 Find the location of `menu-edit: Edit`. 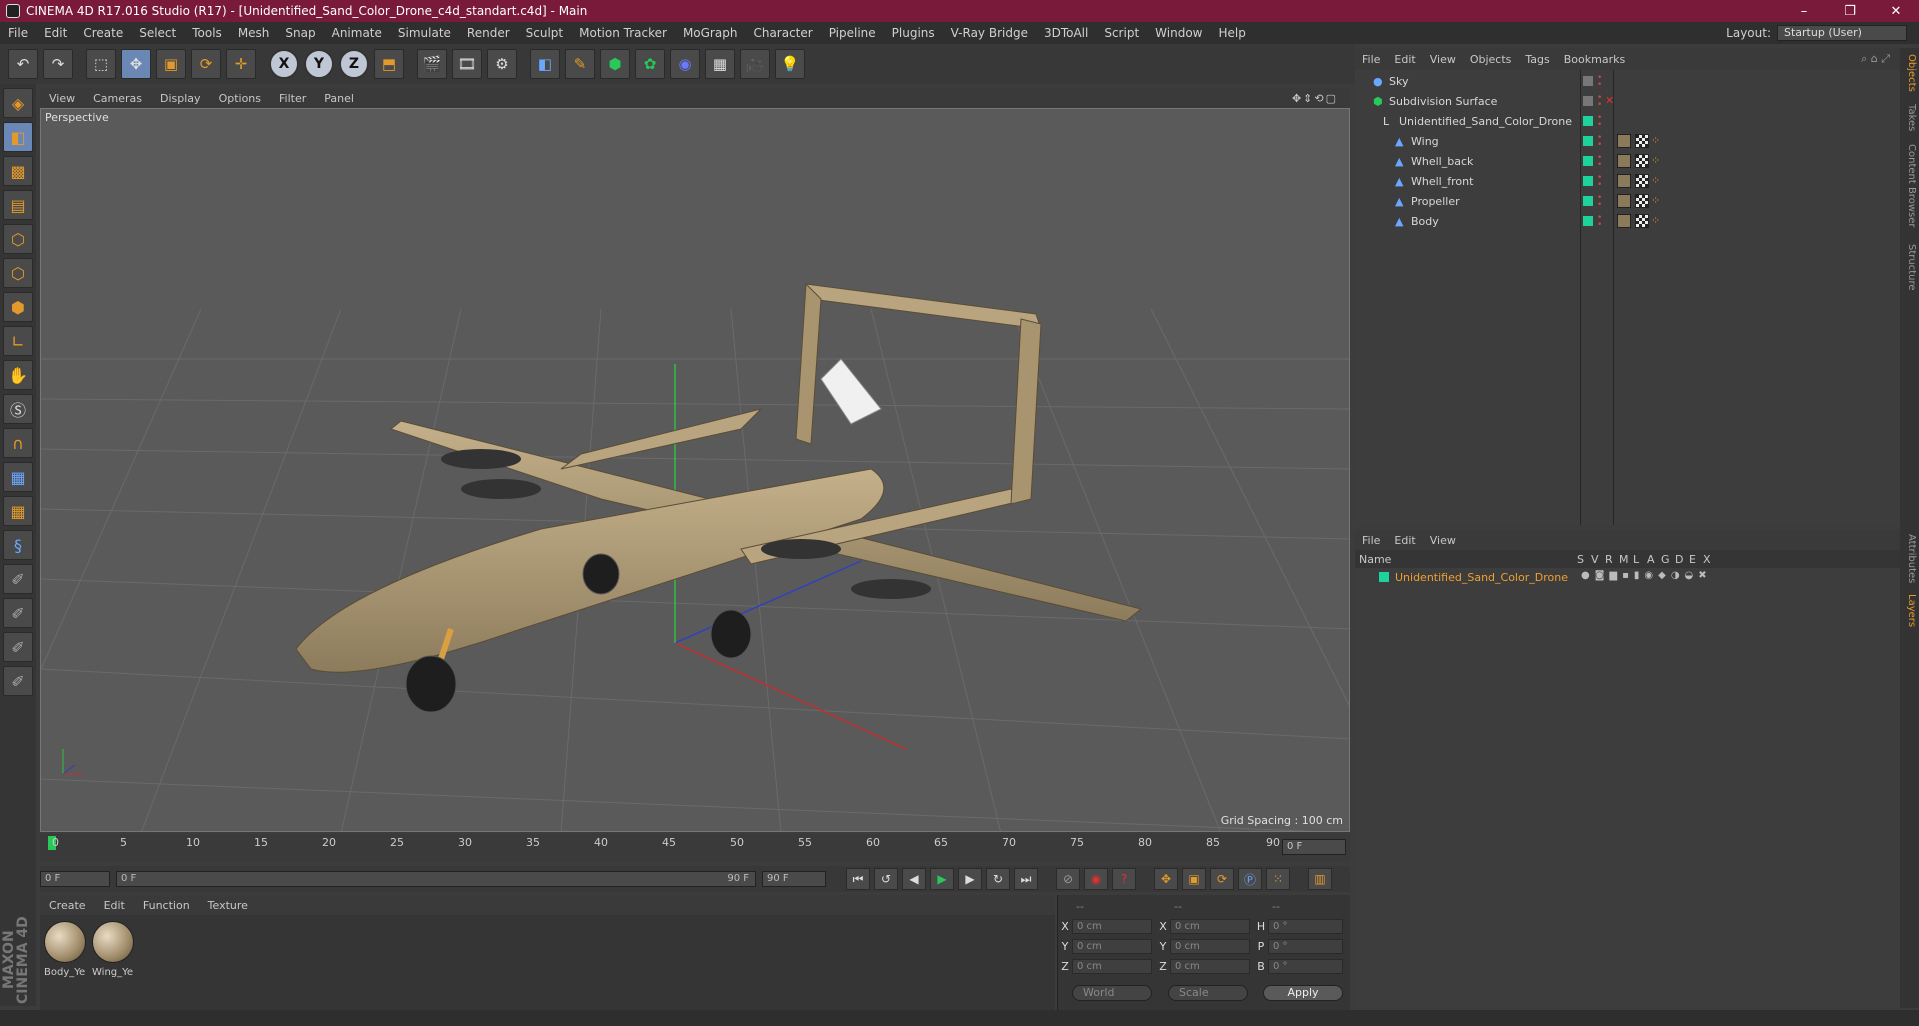

menu-edit: Edit is located at coordinates (55, 33).